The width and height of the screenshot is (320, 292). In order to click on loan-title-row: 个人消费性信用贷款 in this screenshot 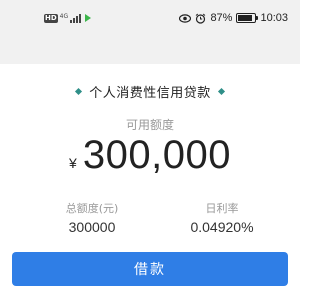, I will do `click(150, 91)`.